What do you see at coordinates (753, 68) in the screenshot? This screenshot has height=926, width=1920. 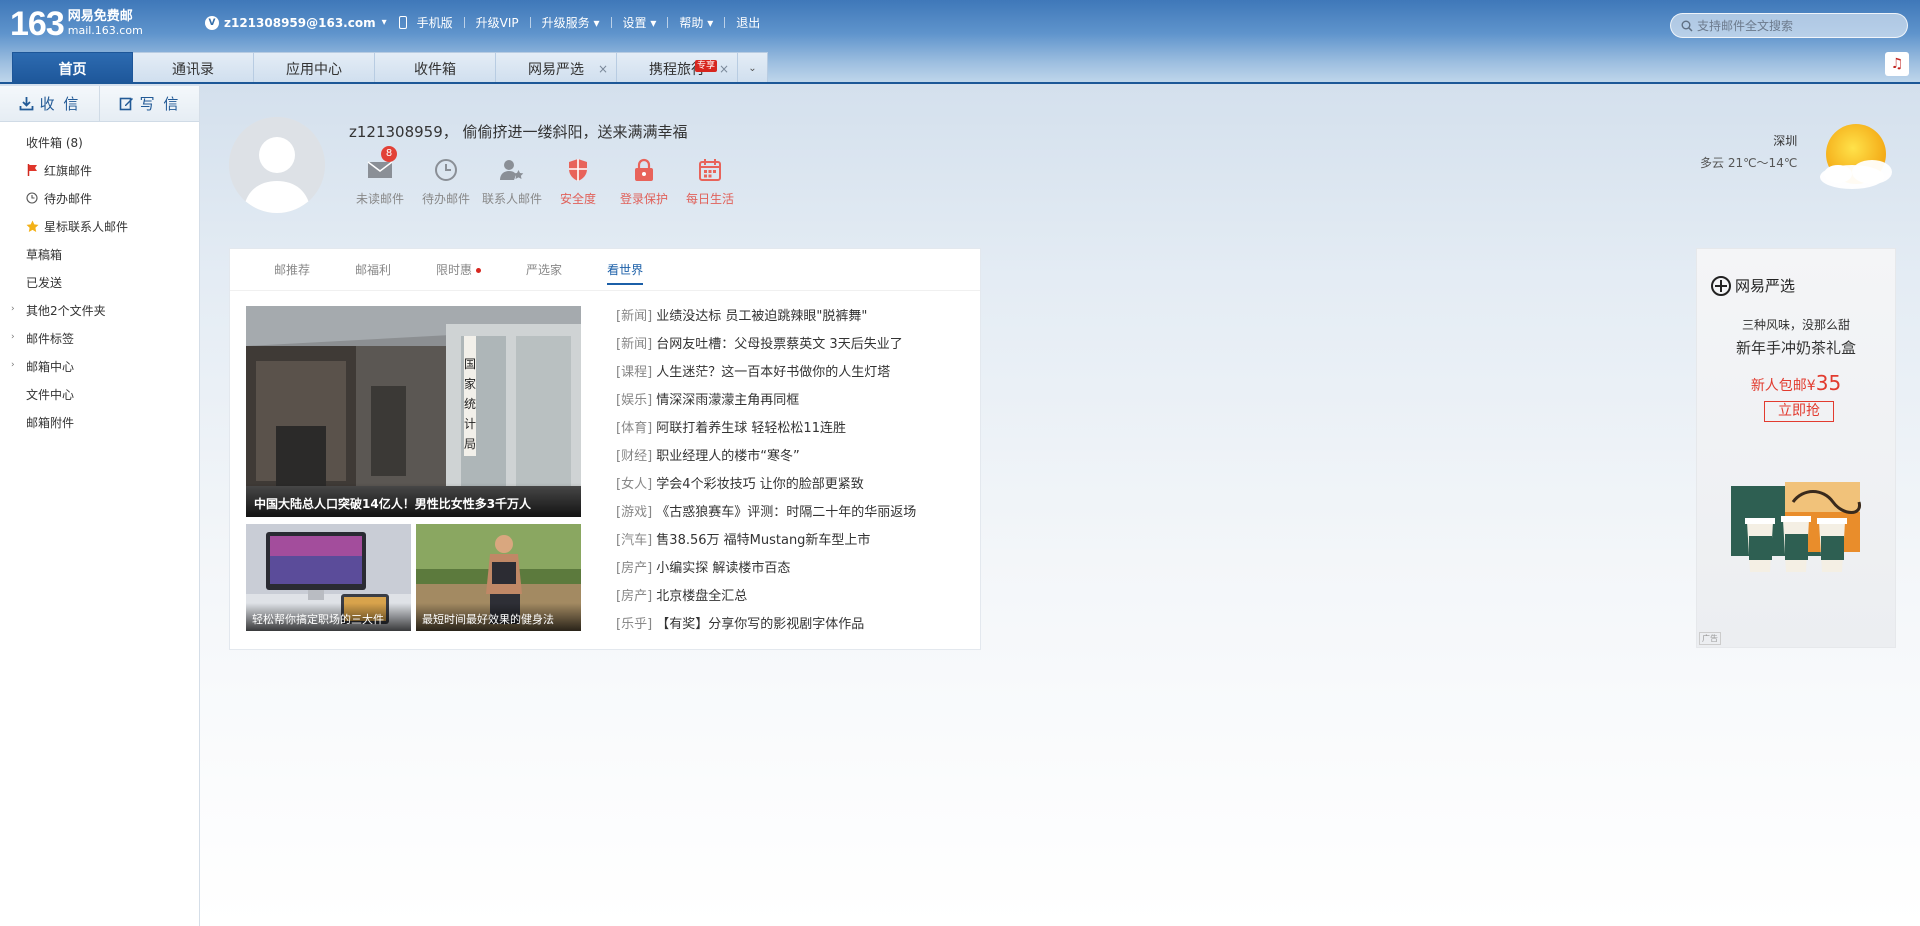 I see `tabs-more-button: ⌄` at bounding box center [753, 68].